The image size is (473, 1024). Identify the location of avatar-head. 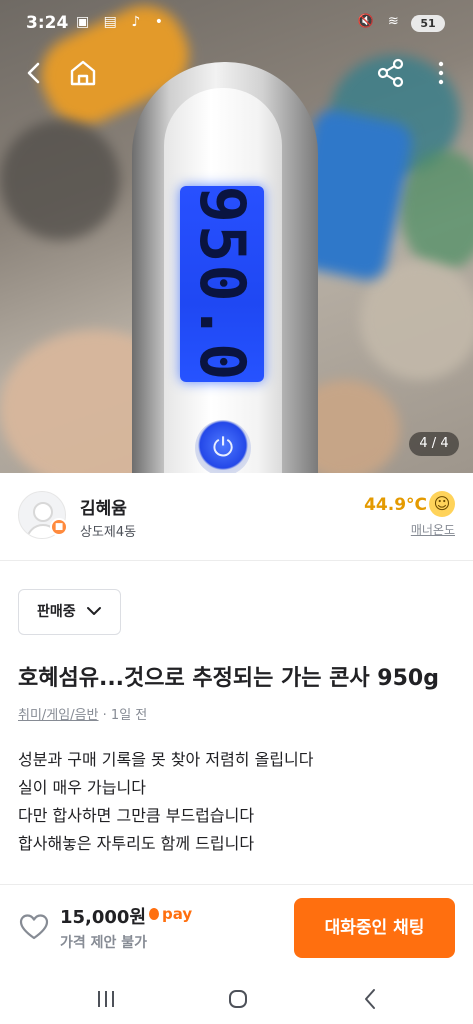
(43, 512).